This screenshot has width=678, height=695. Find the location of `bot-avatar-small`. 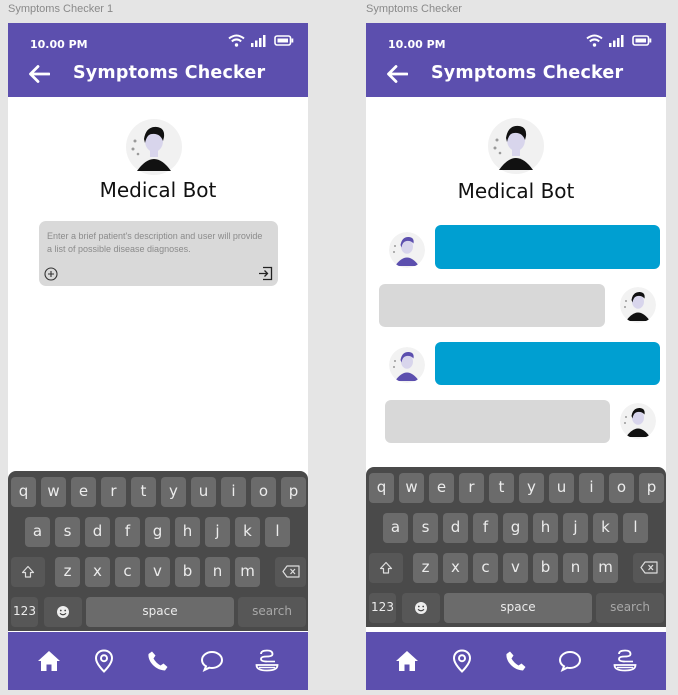

bot-avatar-small is located at coordinates (407, 250).